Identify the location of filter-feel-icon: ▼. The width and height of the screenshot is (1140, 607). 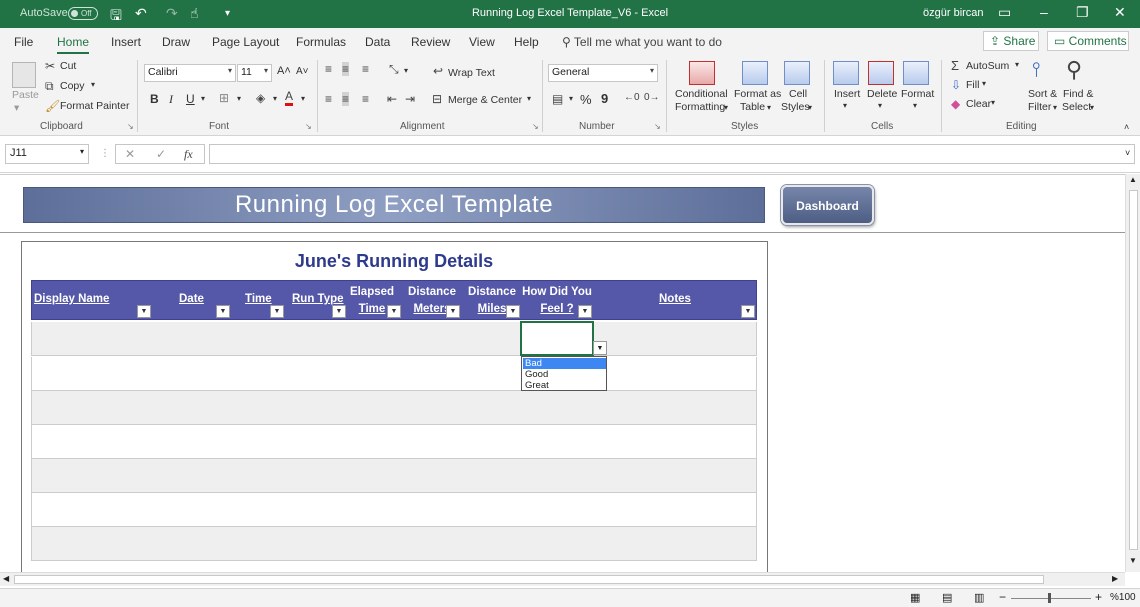
(585, 311).